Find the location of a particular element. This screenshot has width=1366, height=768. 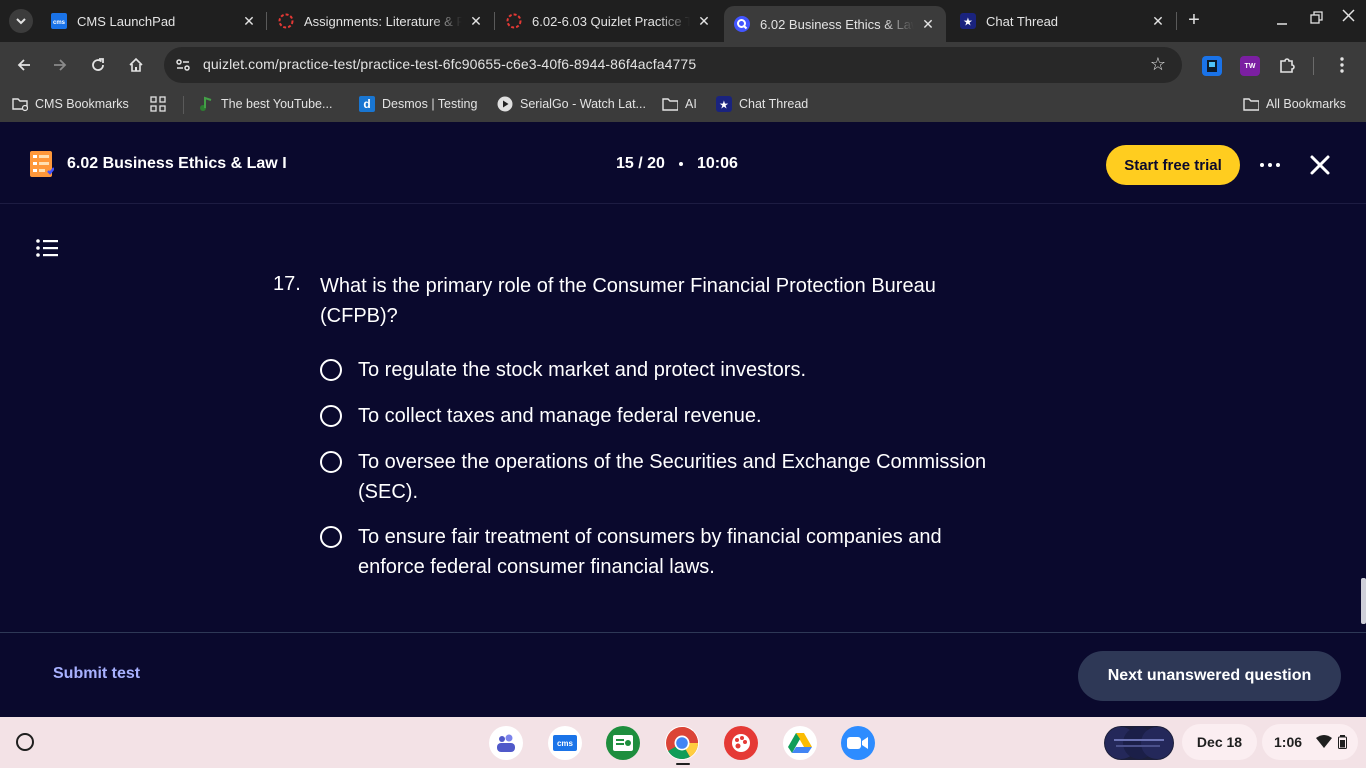

video-camera-icon is located at coordinates (857, 743).